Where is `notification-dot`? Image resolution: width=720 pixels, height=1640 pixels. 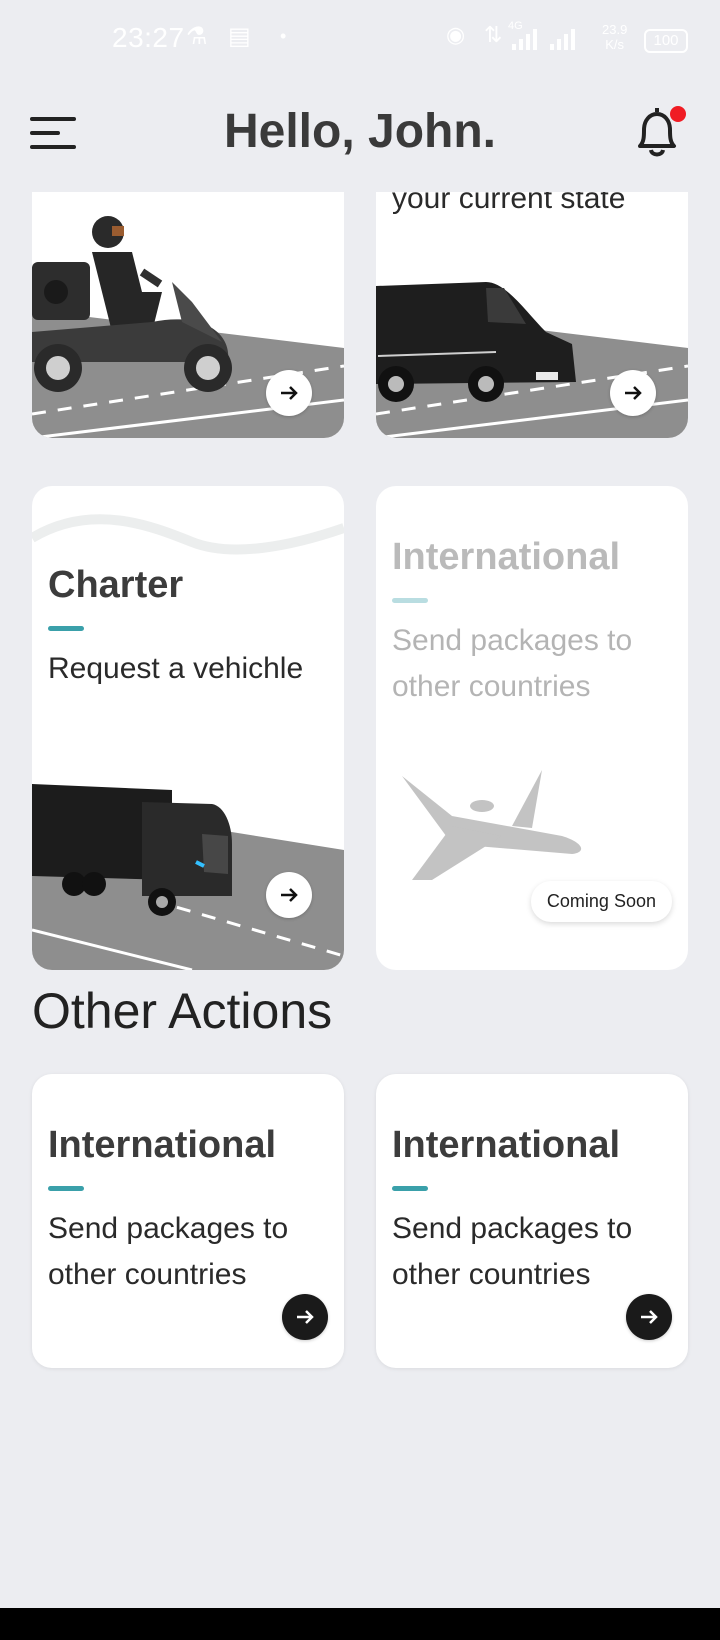
notification-dot is located at coordinates (678, 114).